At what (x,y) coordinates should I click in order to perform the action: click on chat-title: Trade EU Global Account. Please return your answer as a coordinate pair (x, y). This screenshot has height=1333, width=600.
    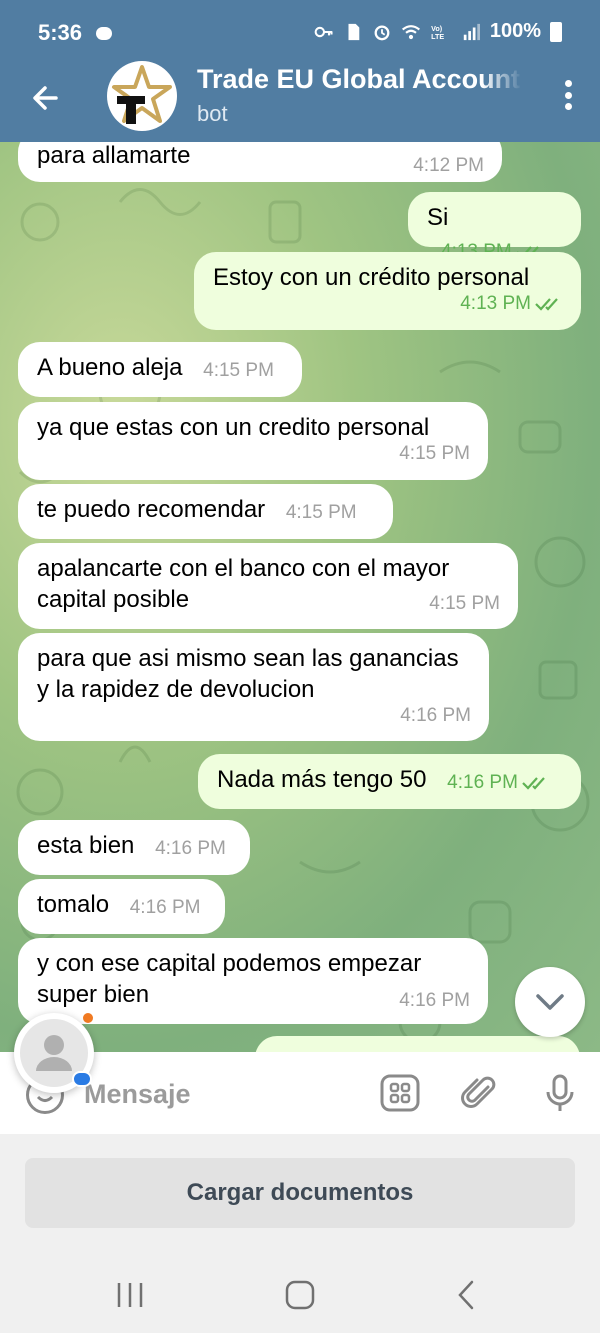
    Looking at the image, I should click on (359, 79).